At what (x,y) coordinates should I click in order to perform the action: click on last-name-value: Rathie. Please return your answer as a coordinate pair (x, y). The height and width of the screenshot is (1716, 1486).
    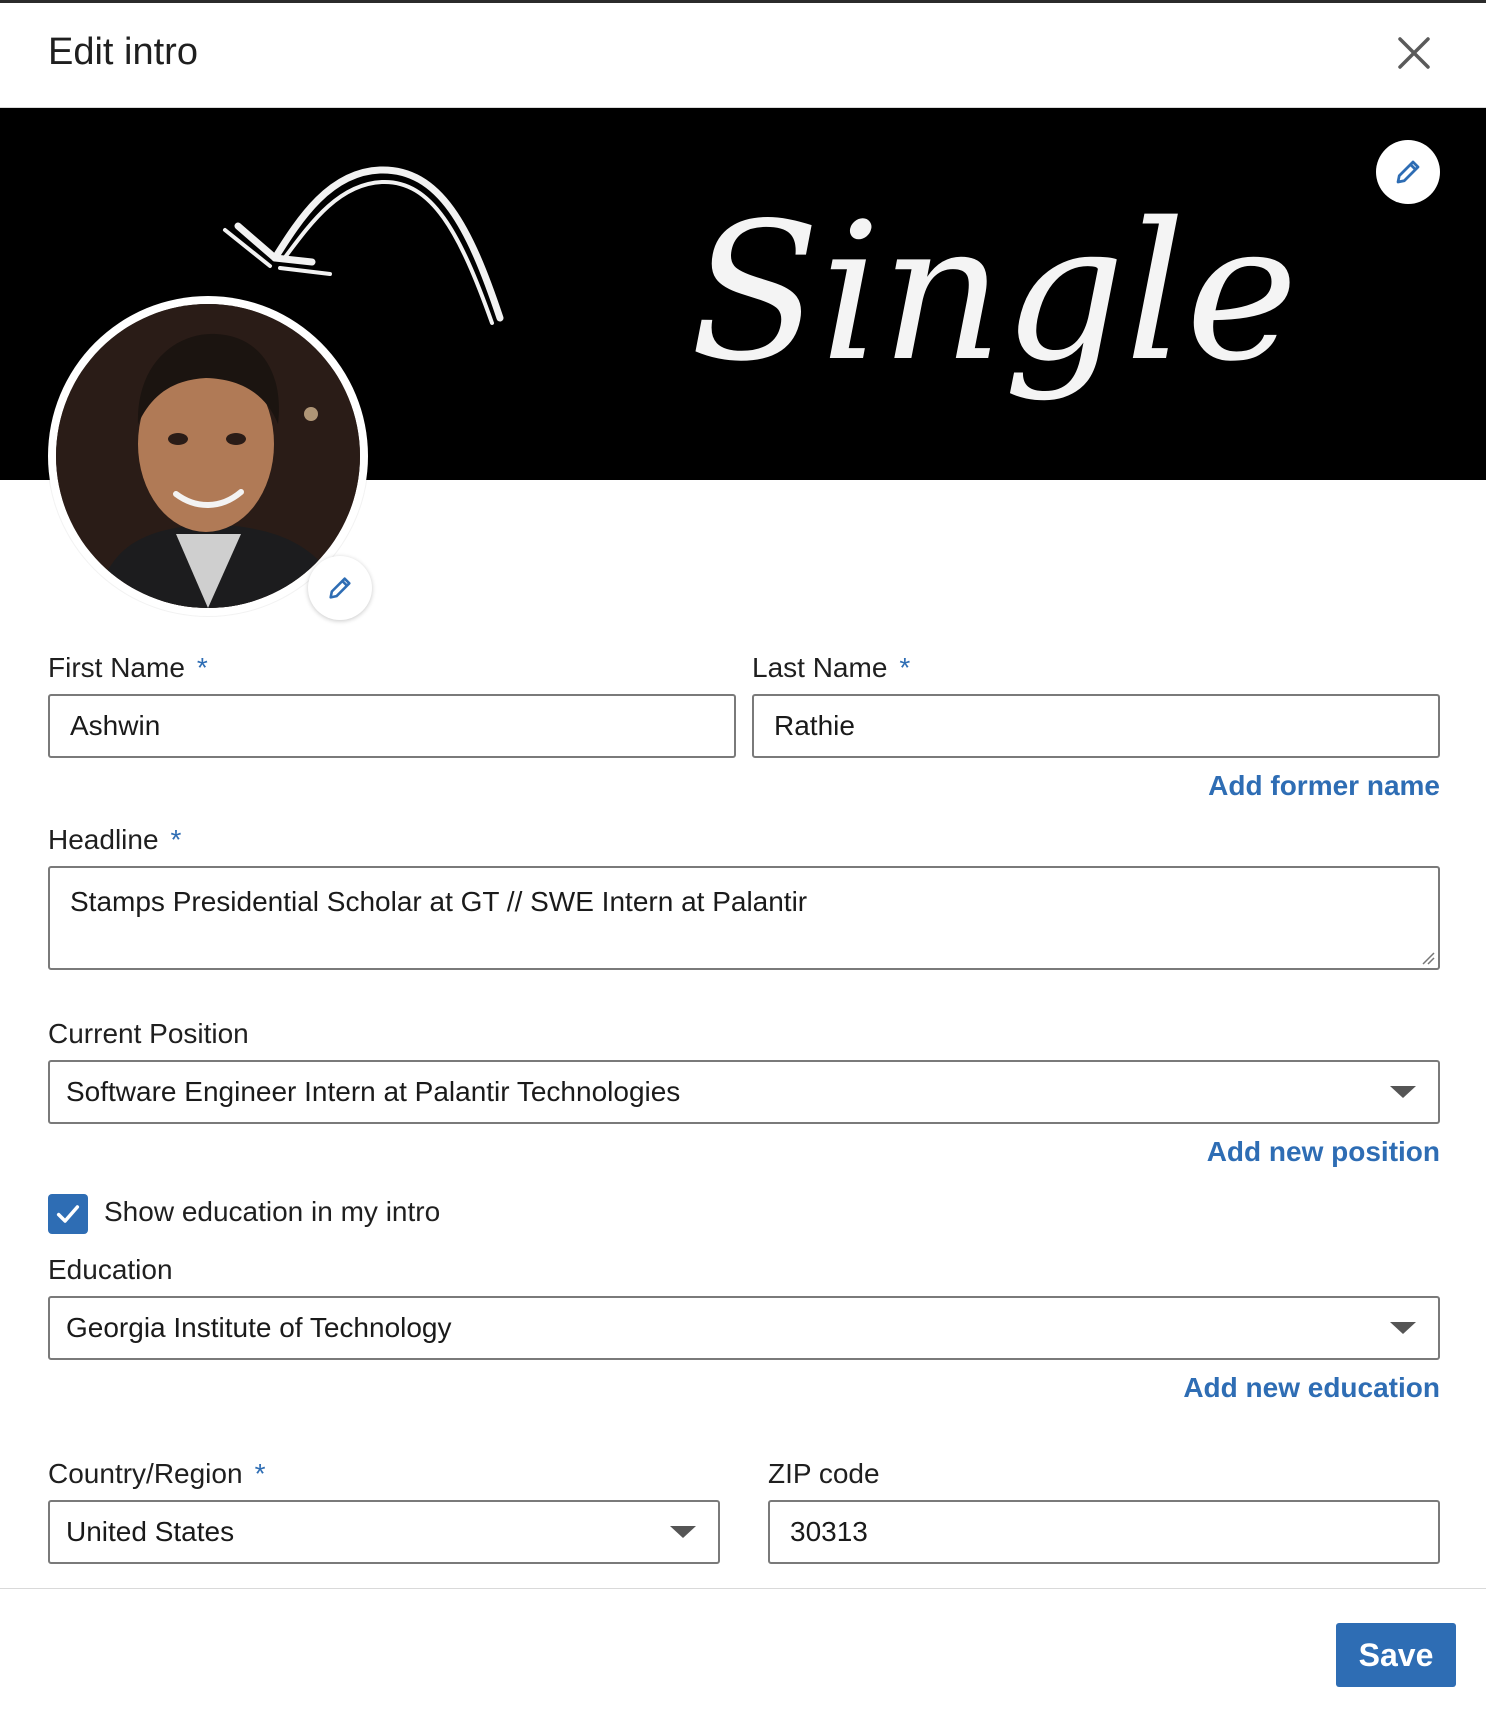
    Looking at the image, I should click on (814, 725).